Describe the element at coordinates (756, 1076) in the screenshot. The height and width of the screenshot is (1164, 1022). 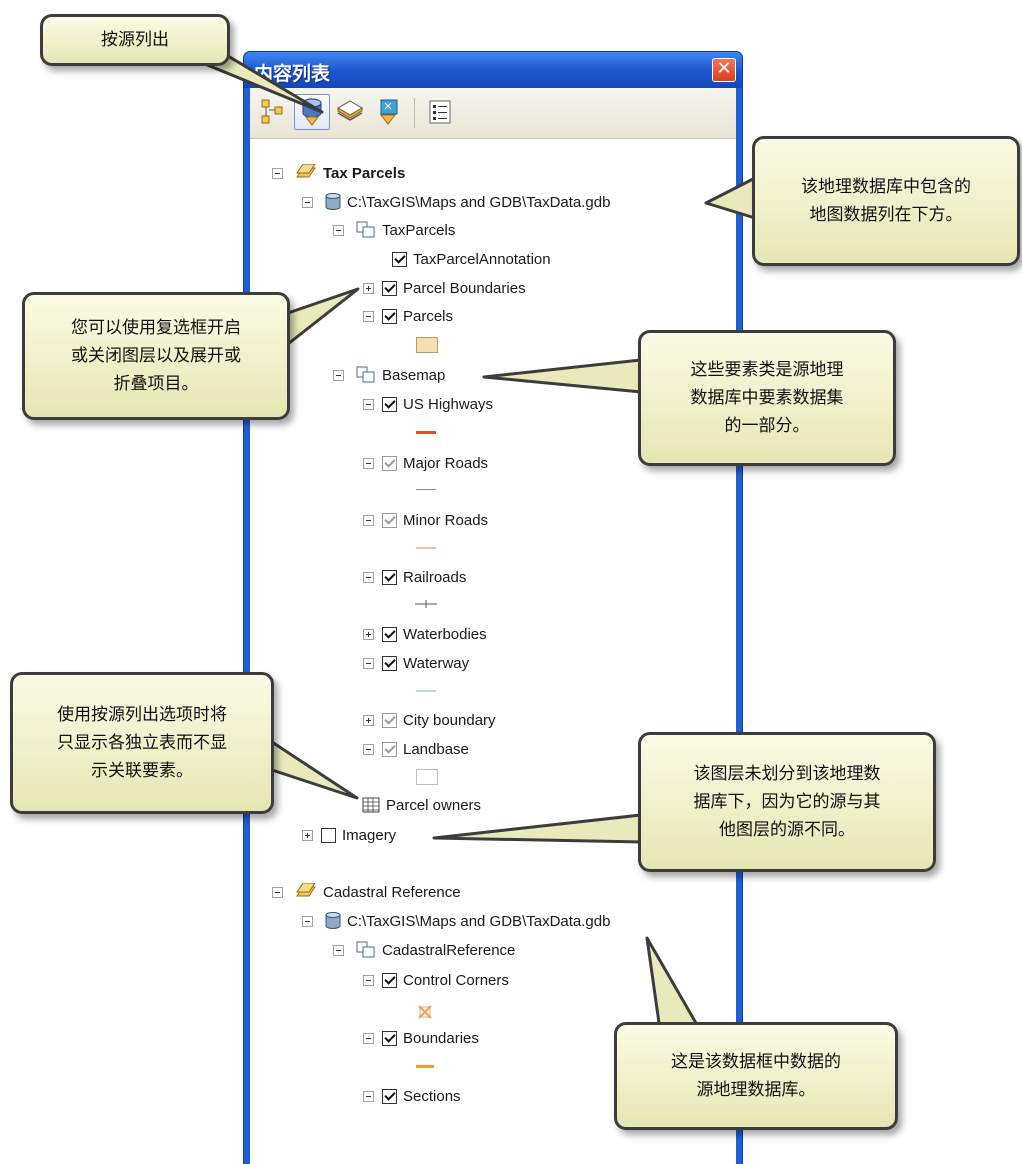
I see `callout-source-gdb: 这是该数据框中数据的 源地理数据库。` at that location.